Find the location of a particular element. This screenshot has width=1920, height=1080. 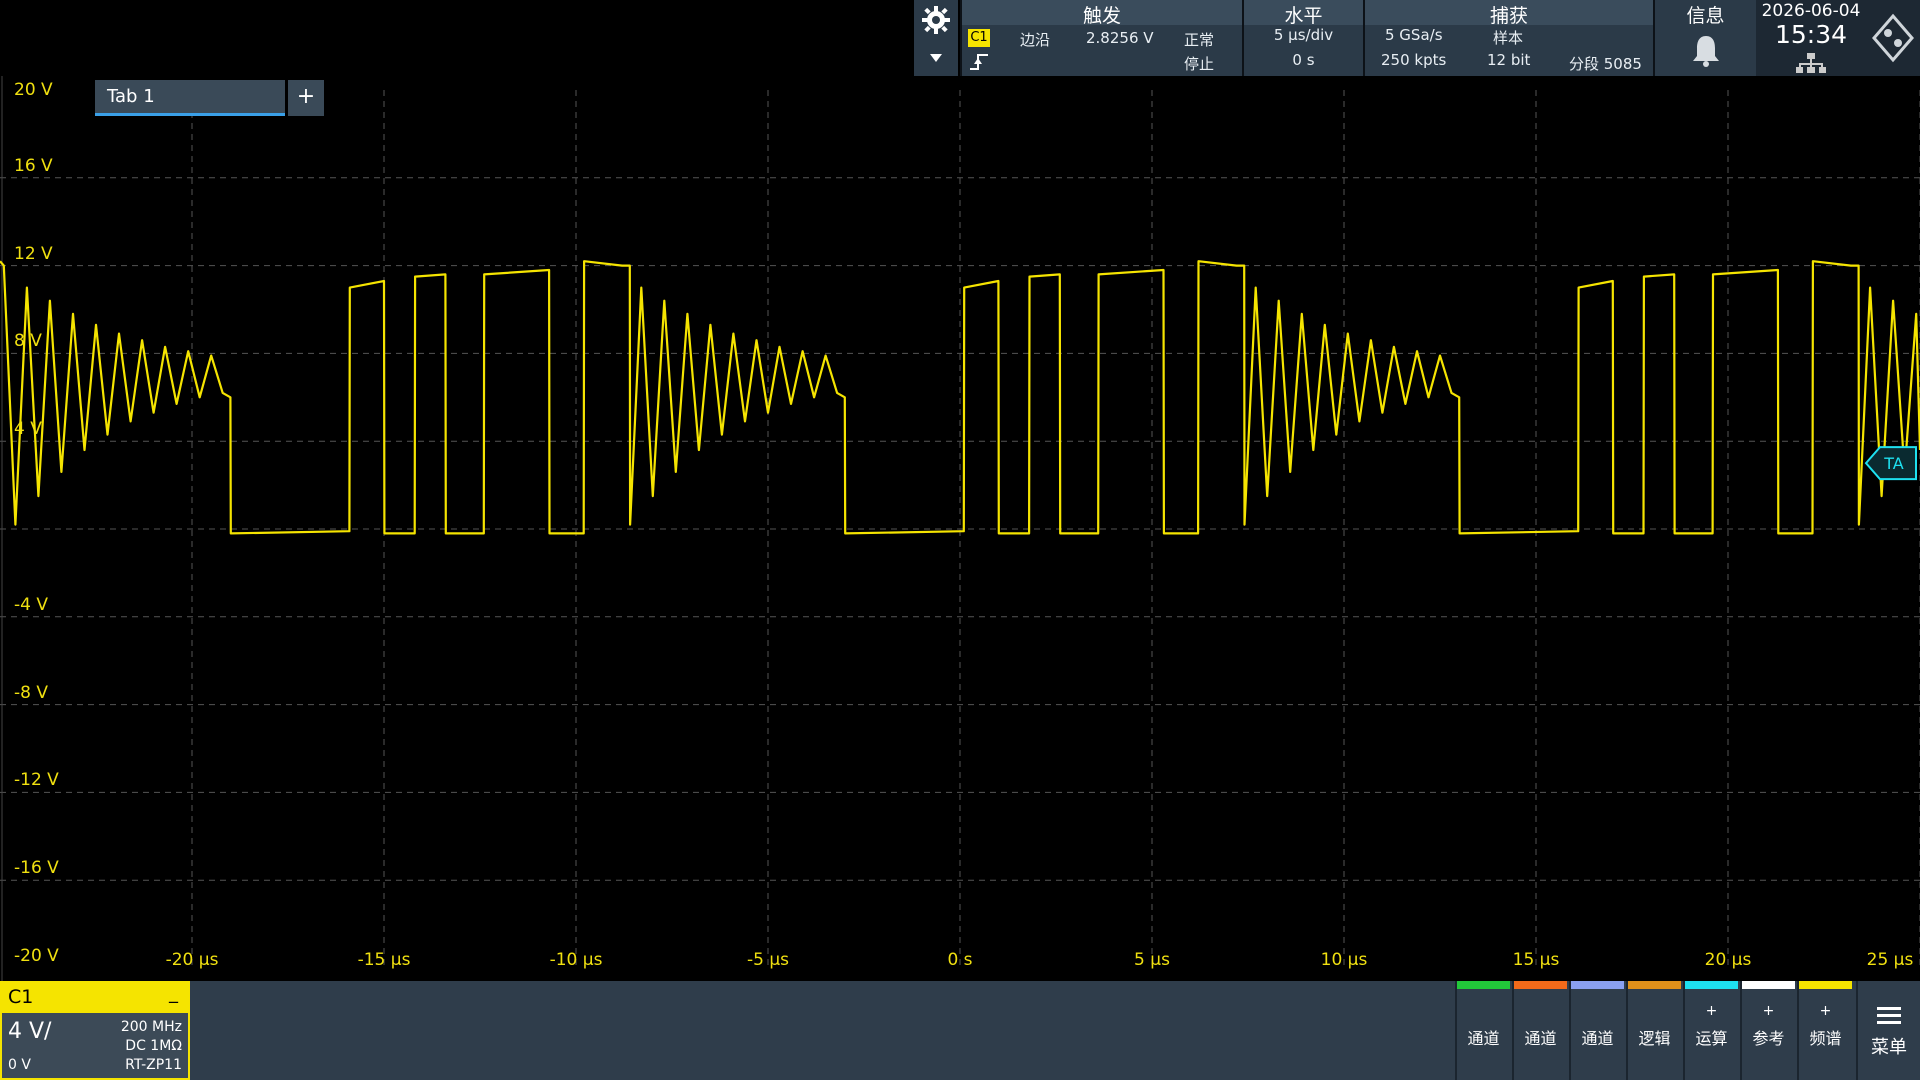

x-tick-label: 15 µs is located at coordinates (1536, 960).